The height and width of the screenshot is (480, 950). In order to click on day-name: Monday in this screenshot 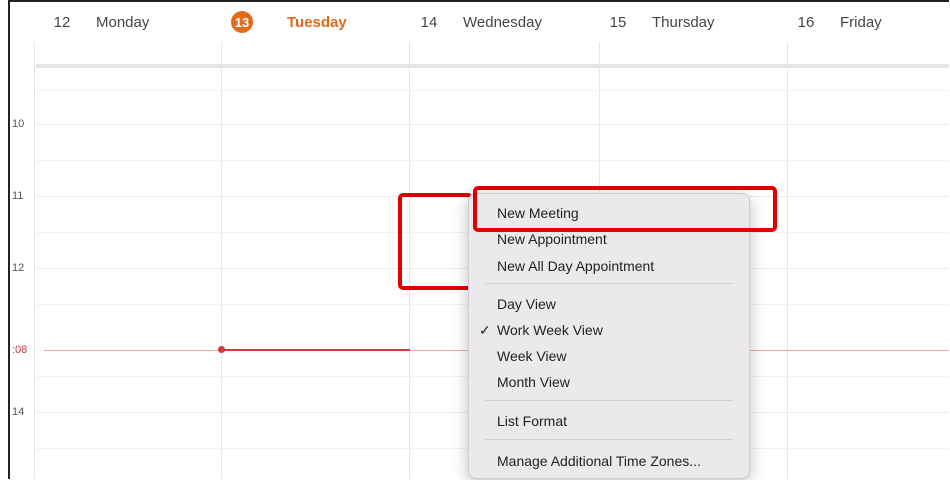, I will do `click(123, 22)`.